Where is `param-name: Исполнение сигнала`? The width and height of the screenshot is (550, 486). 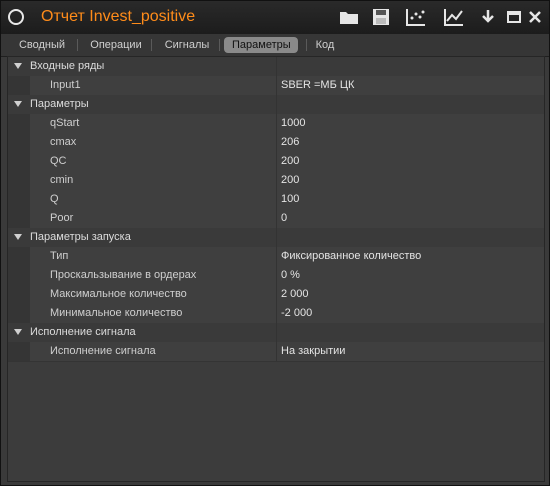
param-name: Исполнение сигнала is located at coordinates (103, 351).